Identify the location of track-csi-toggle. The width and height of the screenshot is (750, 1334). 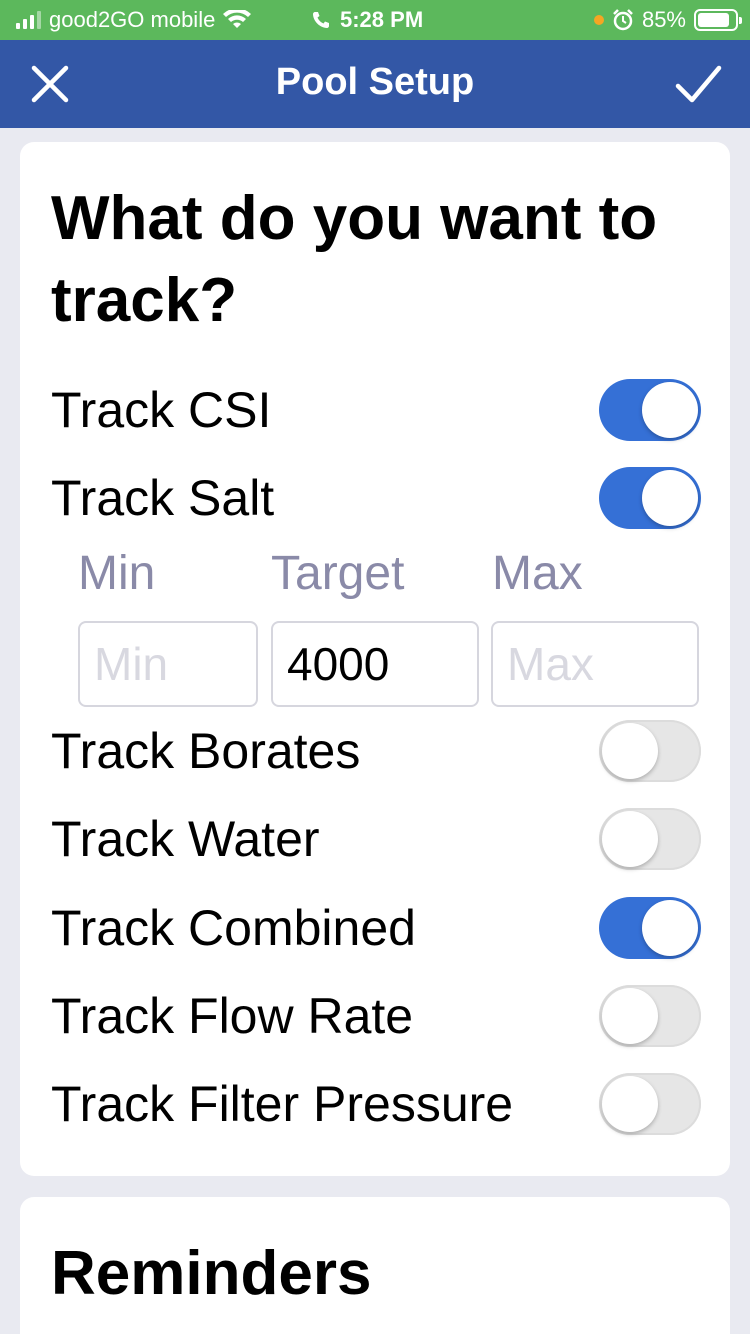
(650, 410).